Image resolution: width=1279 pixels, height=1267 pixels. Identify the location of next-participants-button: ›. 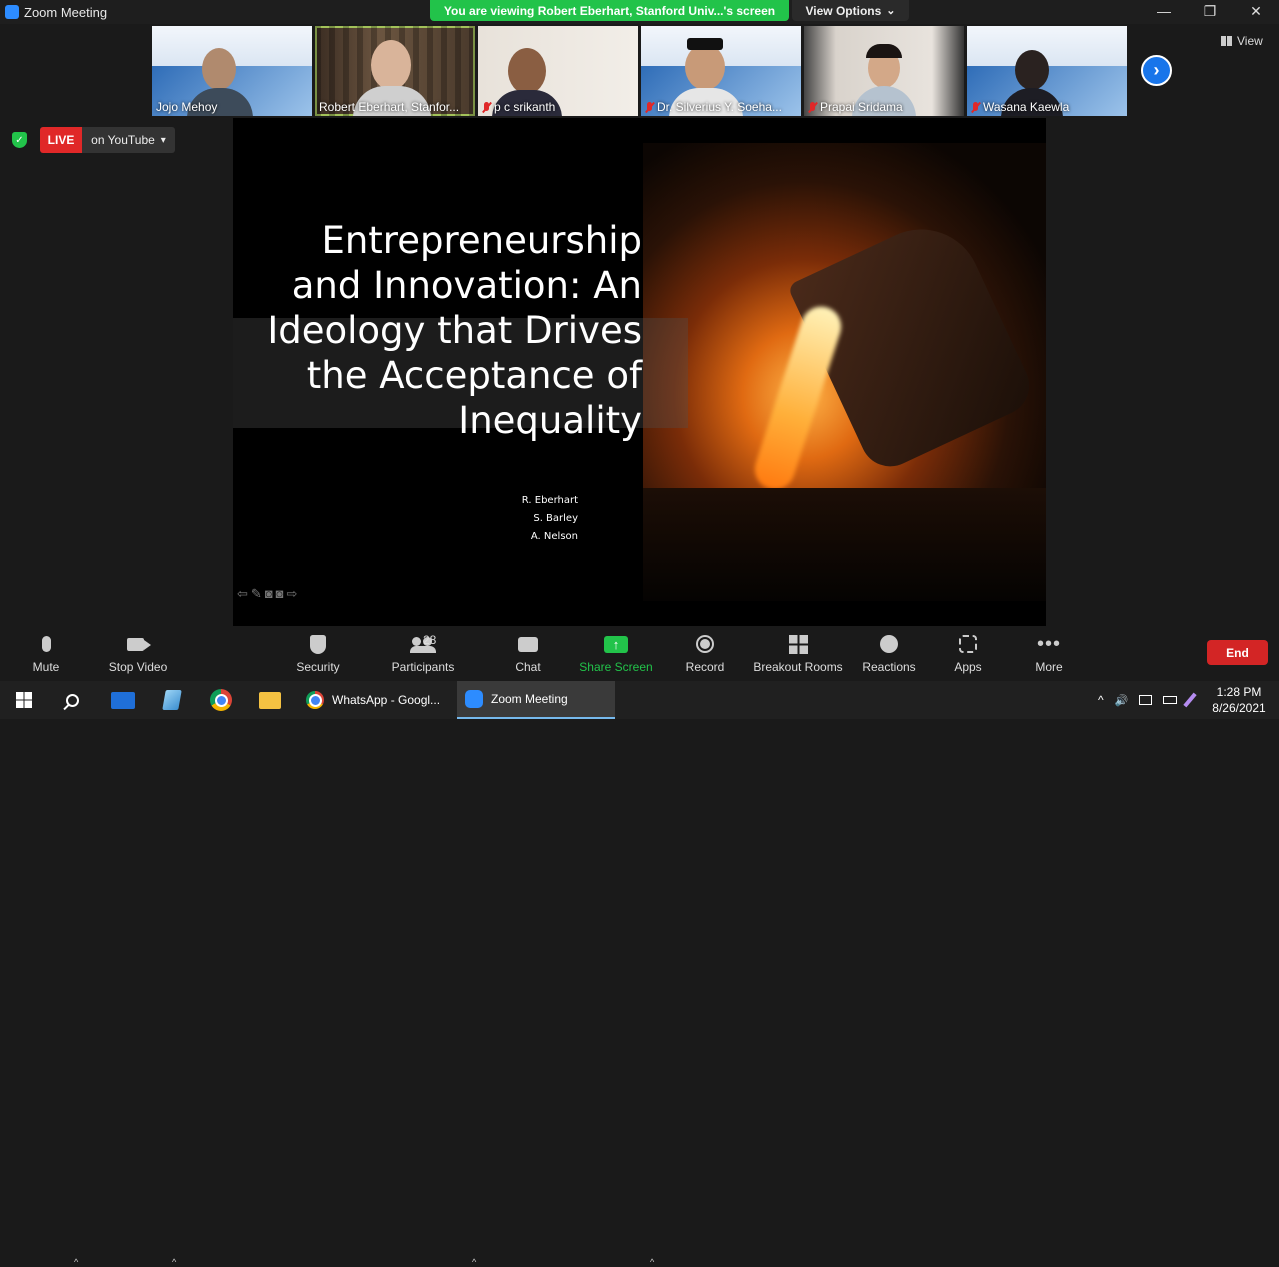
(1156, 70).